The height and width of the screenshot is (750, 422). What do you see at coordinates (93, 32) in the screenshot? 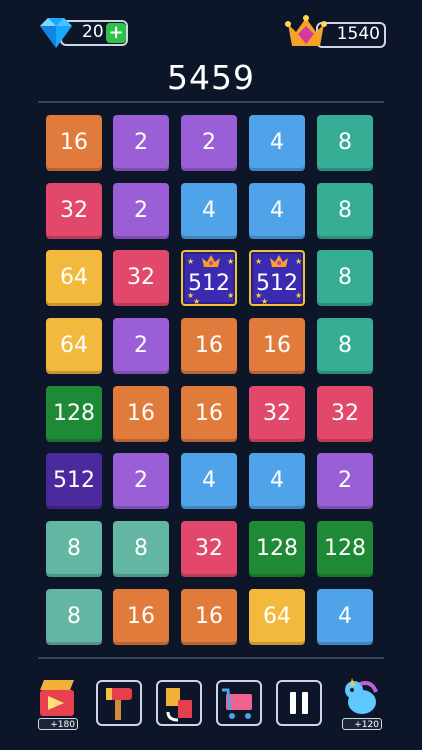
I see `gem-count: 20` at bounding box center [93, 32].